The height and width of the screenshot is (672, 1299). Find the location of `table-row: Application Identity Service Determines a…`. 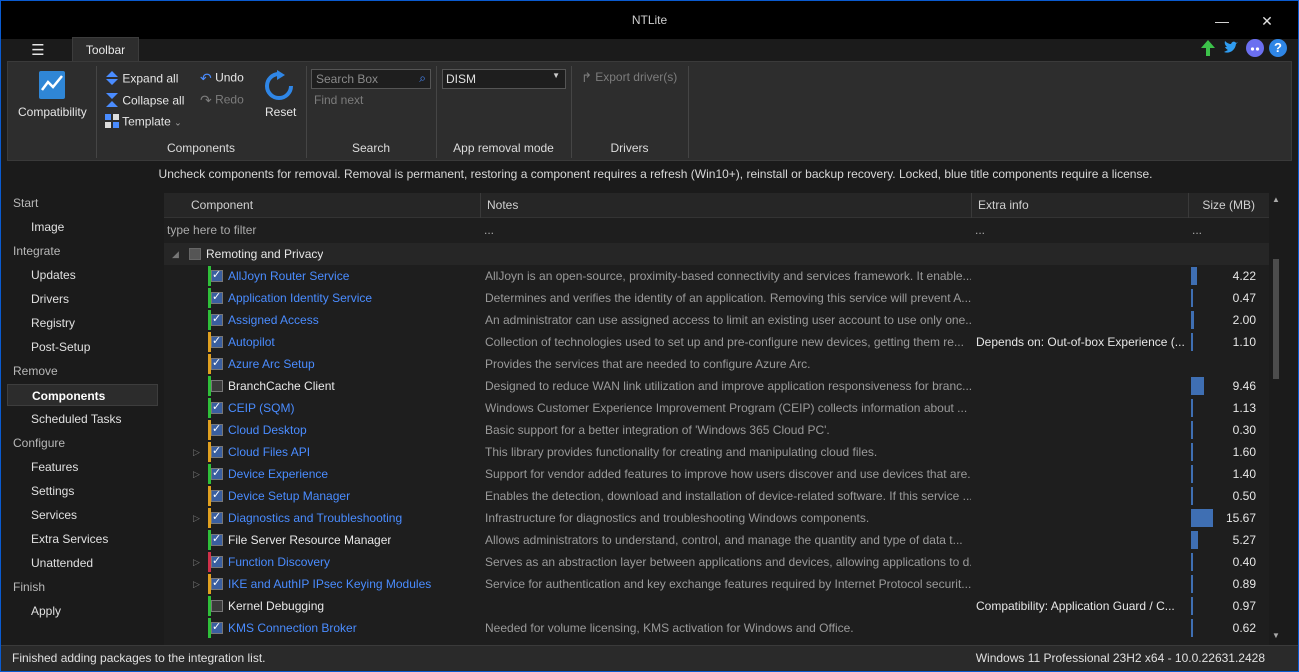

table-row: Application Identity Service Determines a… is located at coordinates (716, 298).